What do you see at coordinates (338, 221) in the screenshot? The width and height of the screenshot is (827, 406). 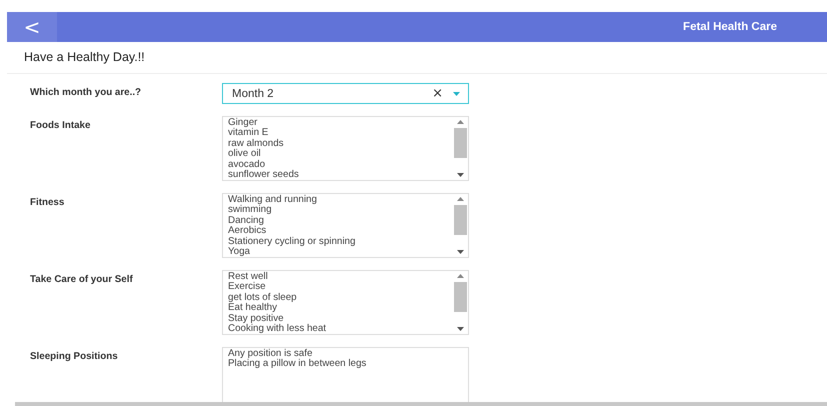 I see `list-option: Dancing` at bounding box center [338, 221].